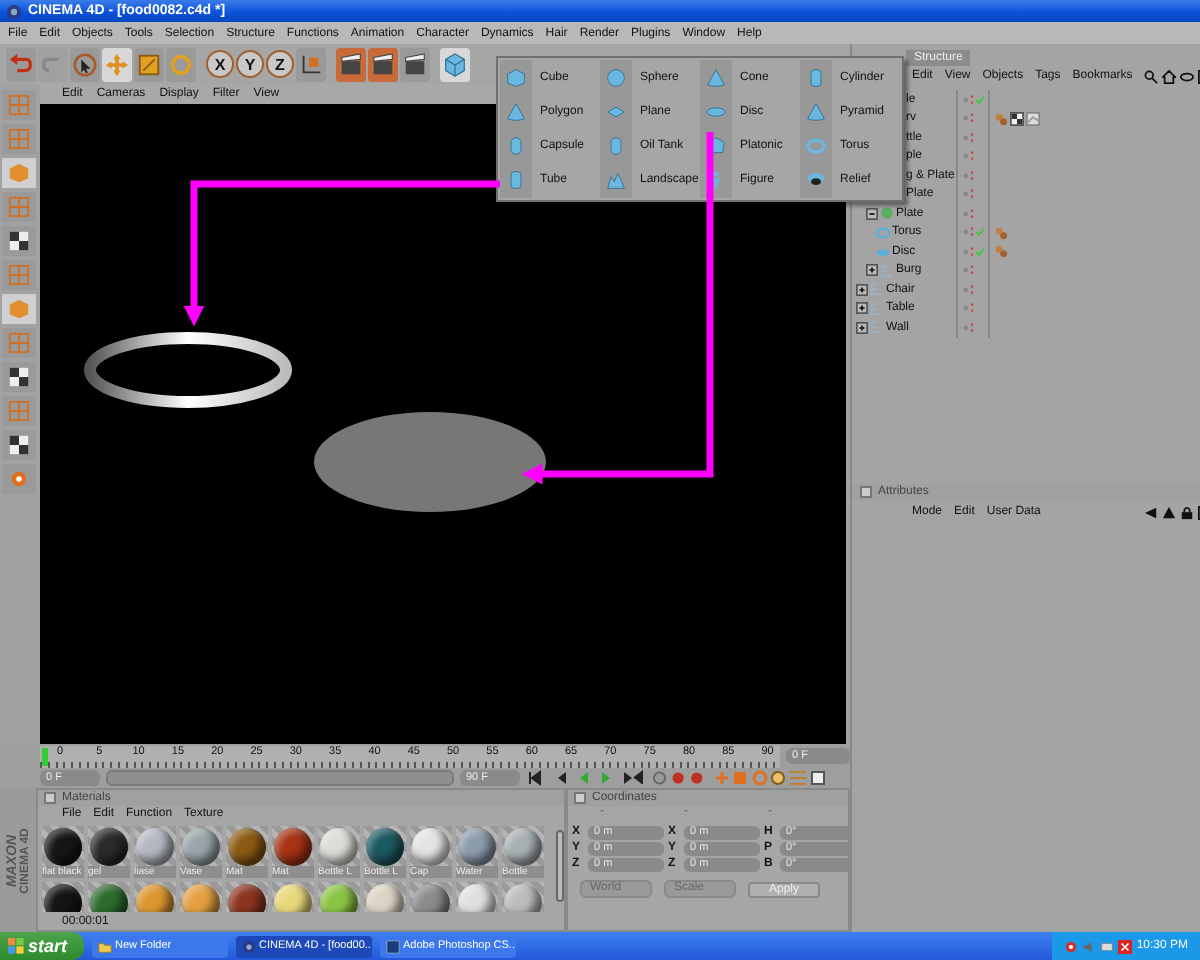 This screenshot has width=1200, height=960. I want to click on keyframe-controls, so click(770, 778).